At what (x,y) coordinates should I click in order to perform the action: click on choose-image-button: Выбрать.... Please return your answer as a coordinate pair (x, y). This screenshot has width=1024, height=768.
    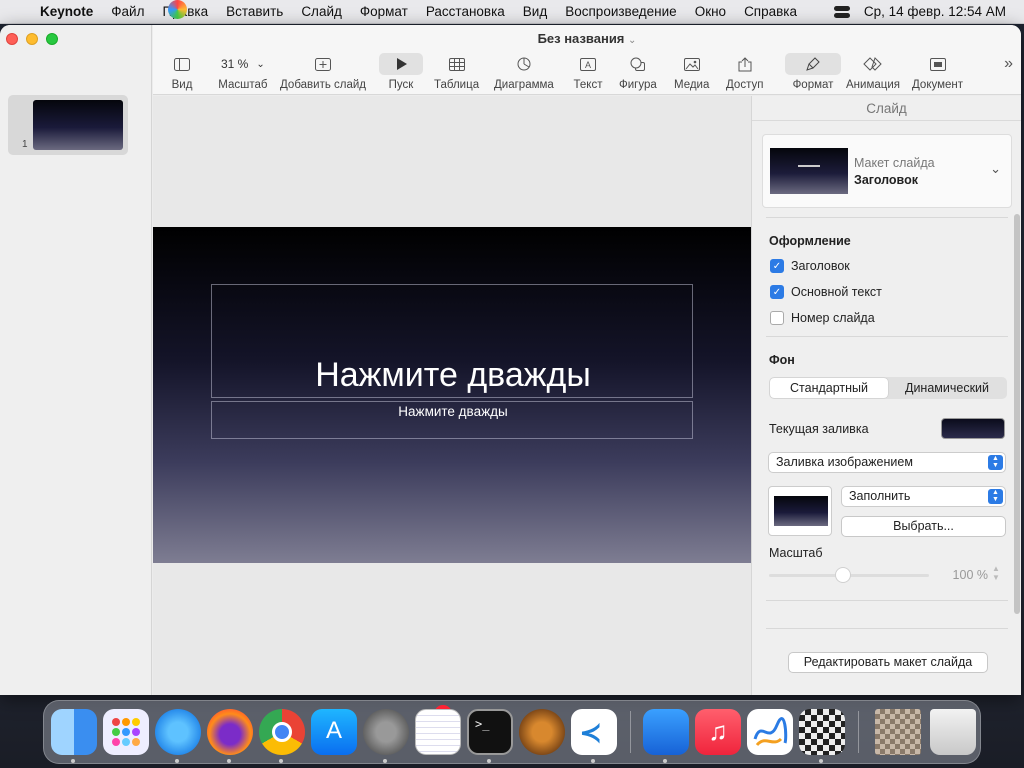
    Looking at the image, I should click on (923, 526).